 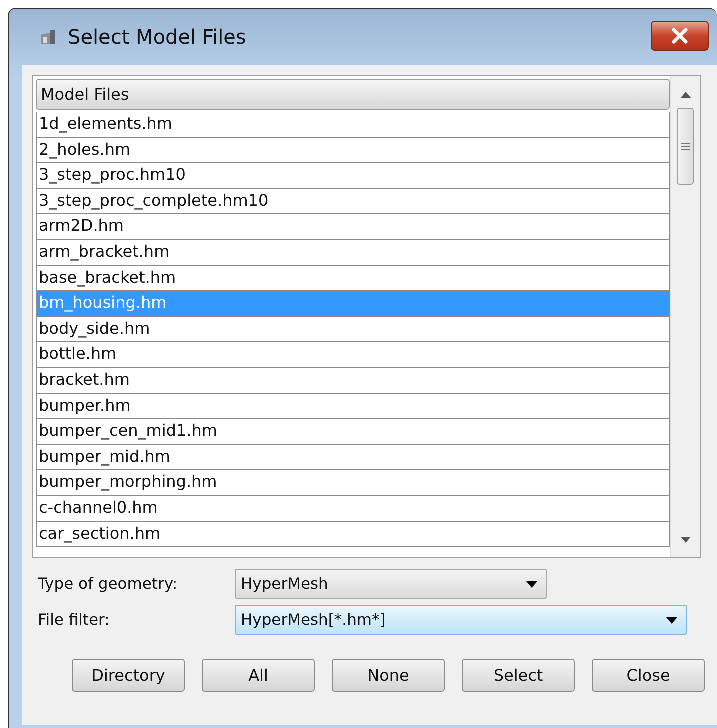 I want to click on file-row: 3_step_proc.hm10, so click(x=353, y=176).